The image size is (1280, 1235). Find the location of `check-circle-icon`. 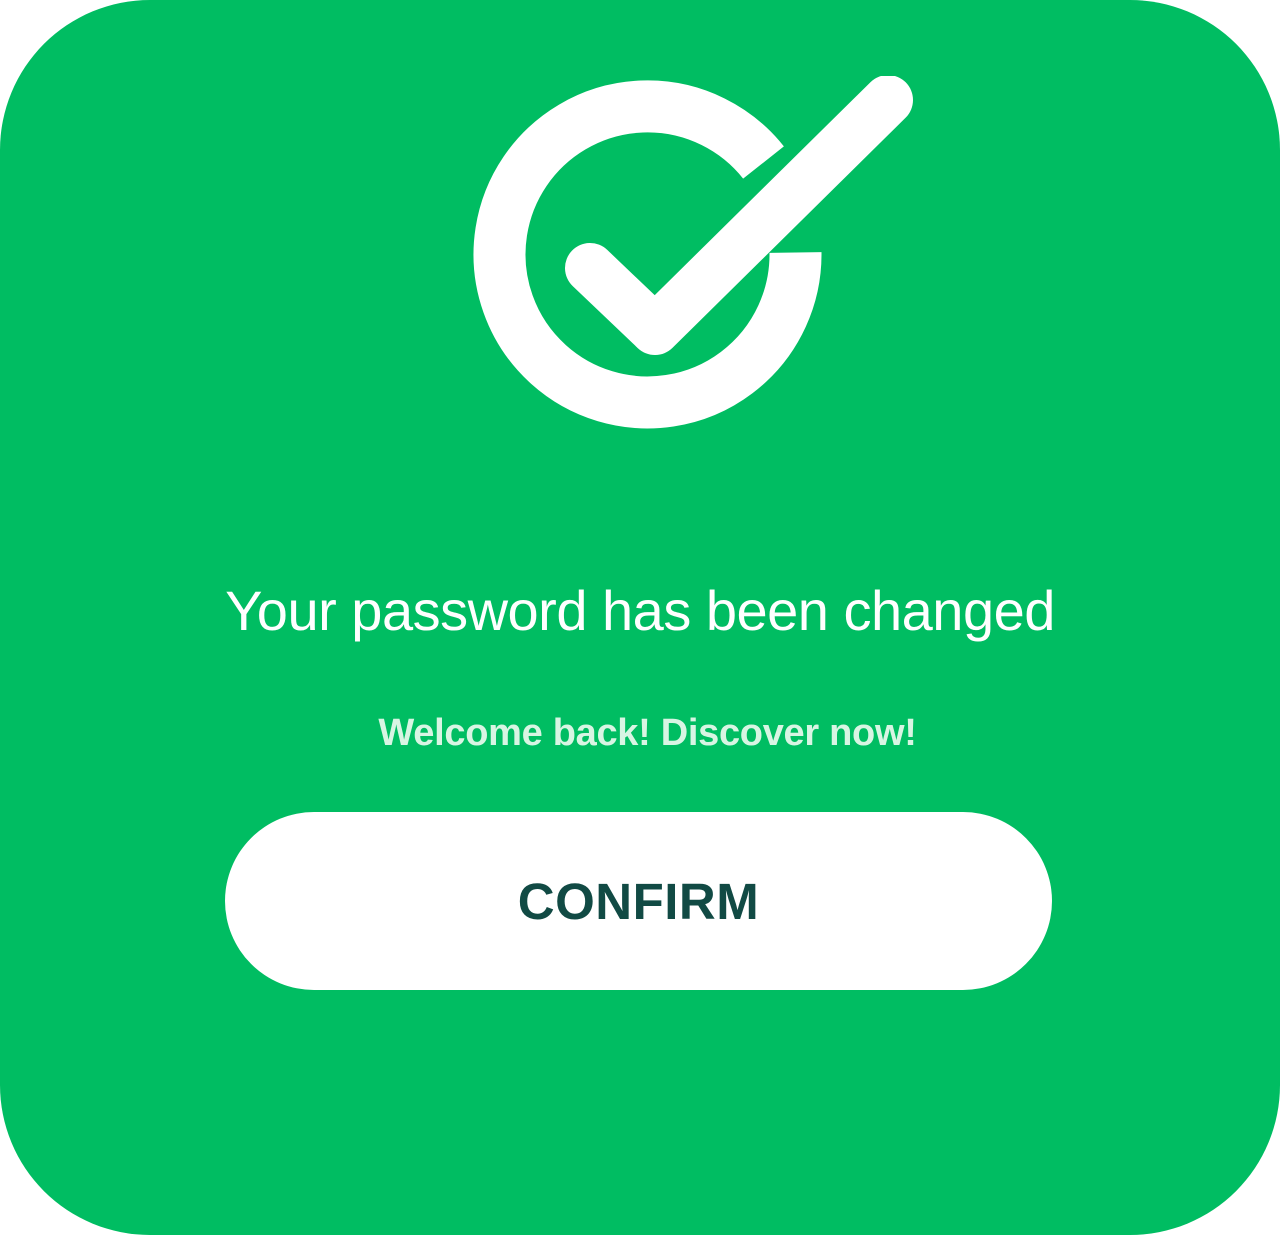

check-circle-icon is located at coordinates (692, 273).